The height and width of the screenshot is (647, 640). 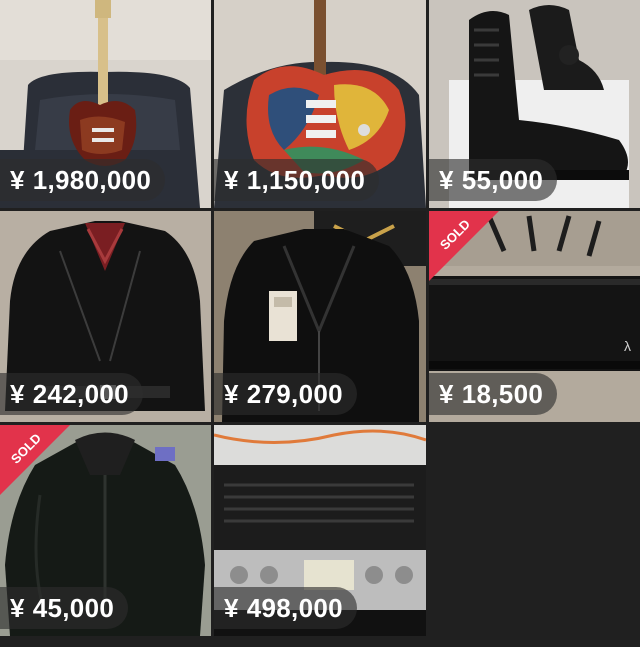 What do you see at coordinates (502, 180) in the screenshot?
I see `price-value: 55,000` at bounding box center [502, 180].